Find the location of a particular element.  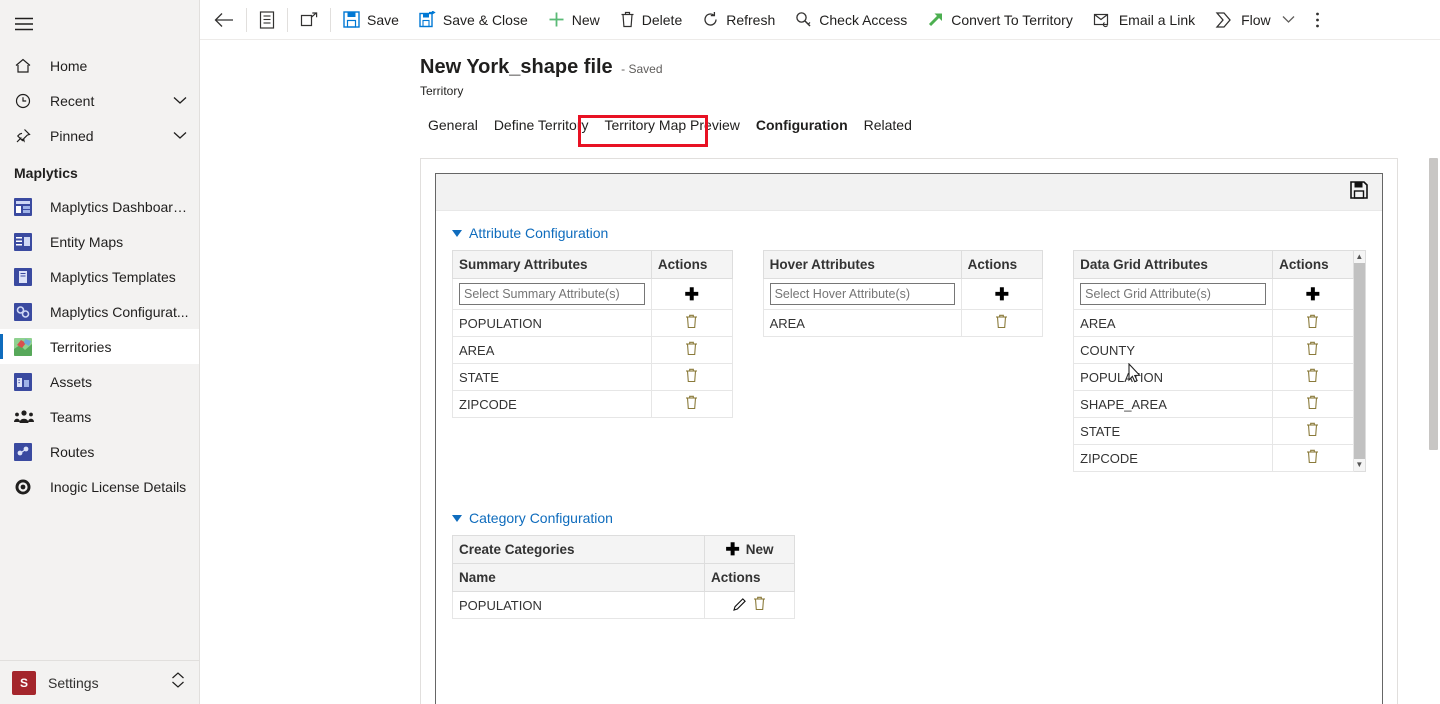

summary-attributes-grid: Summary Attributes Actions ✚ P is located at coordinates (592, 334).